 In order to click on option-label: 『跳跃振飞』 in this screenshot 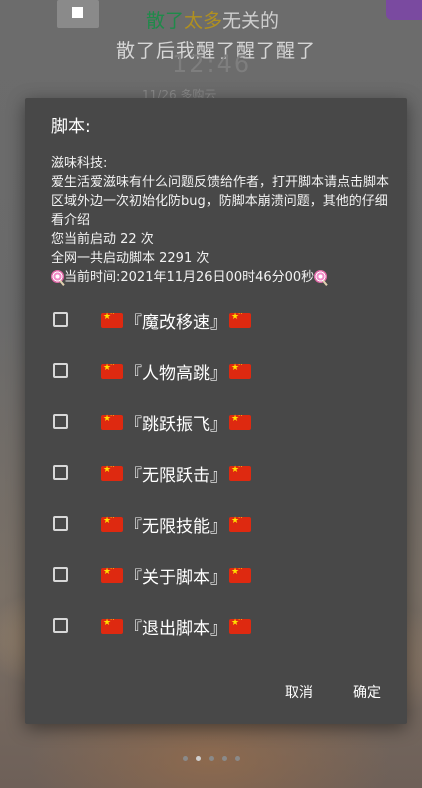, I will do `click(176, 422)`.